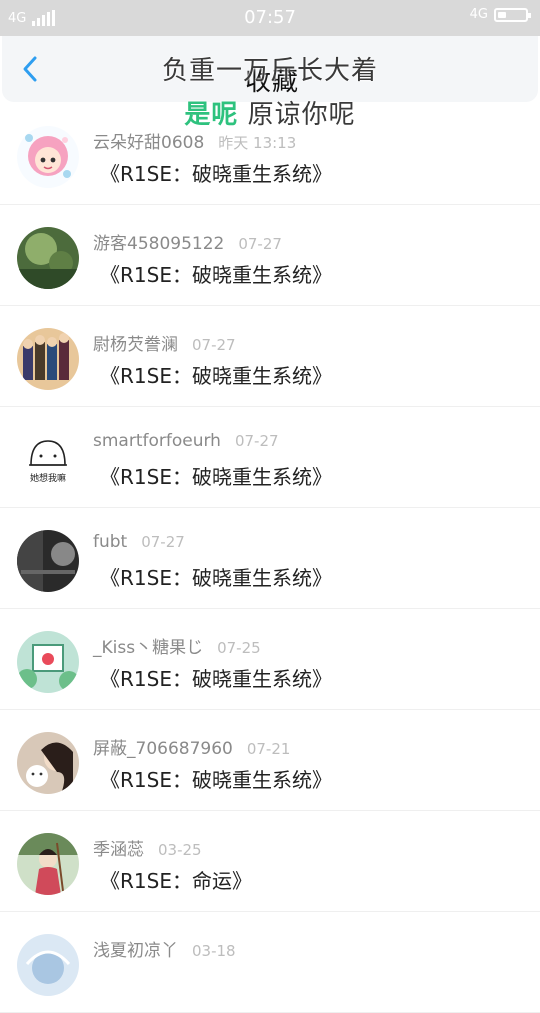  Describe the element at coordinates (187, 244) in the screenshot. I see `username: 游客458095122 07-27` at that location.